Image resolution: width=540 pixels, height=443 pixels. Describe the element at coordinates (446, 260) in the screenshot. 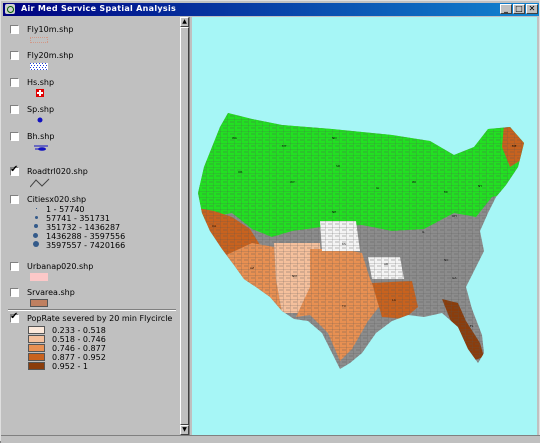

I see `svg-text: NC` at that location.